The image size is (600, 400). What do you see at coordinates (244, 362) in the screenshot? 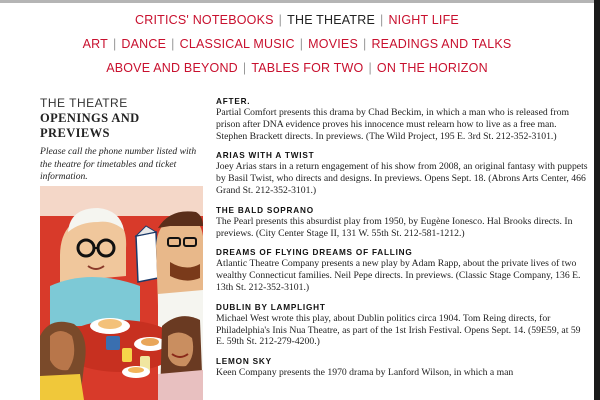
I see `listing-title: LEMON SKY` at bounding box center [244, 362].